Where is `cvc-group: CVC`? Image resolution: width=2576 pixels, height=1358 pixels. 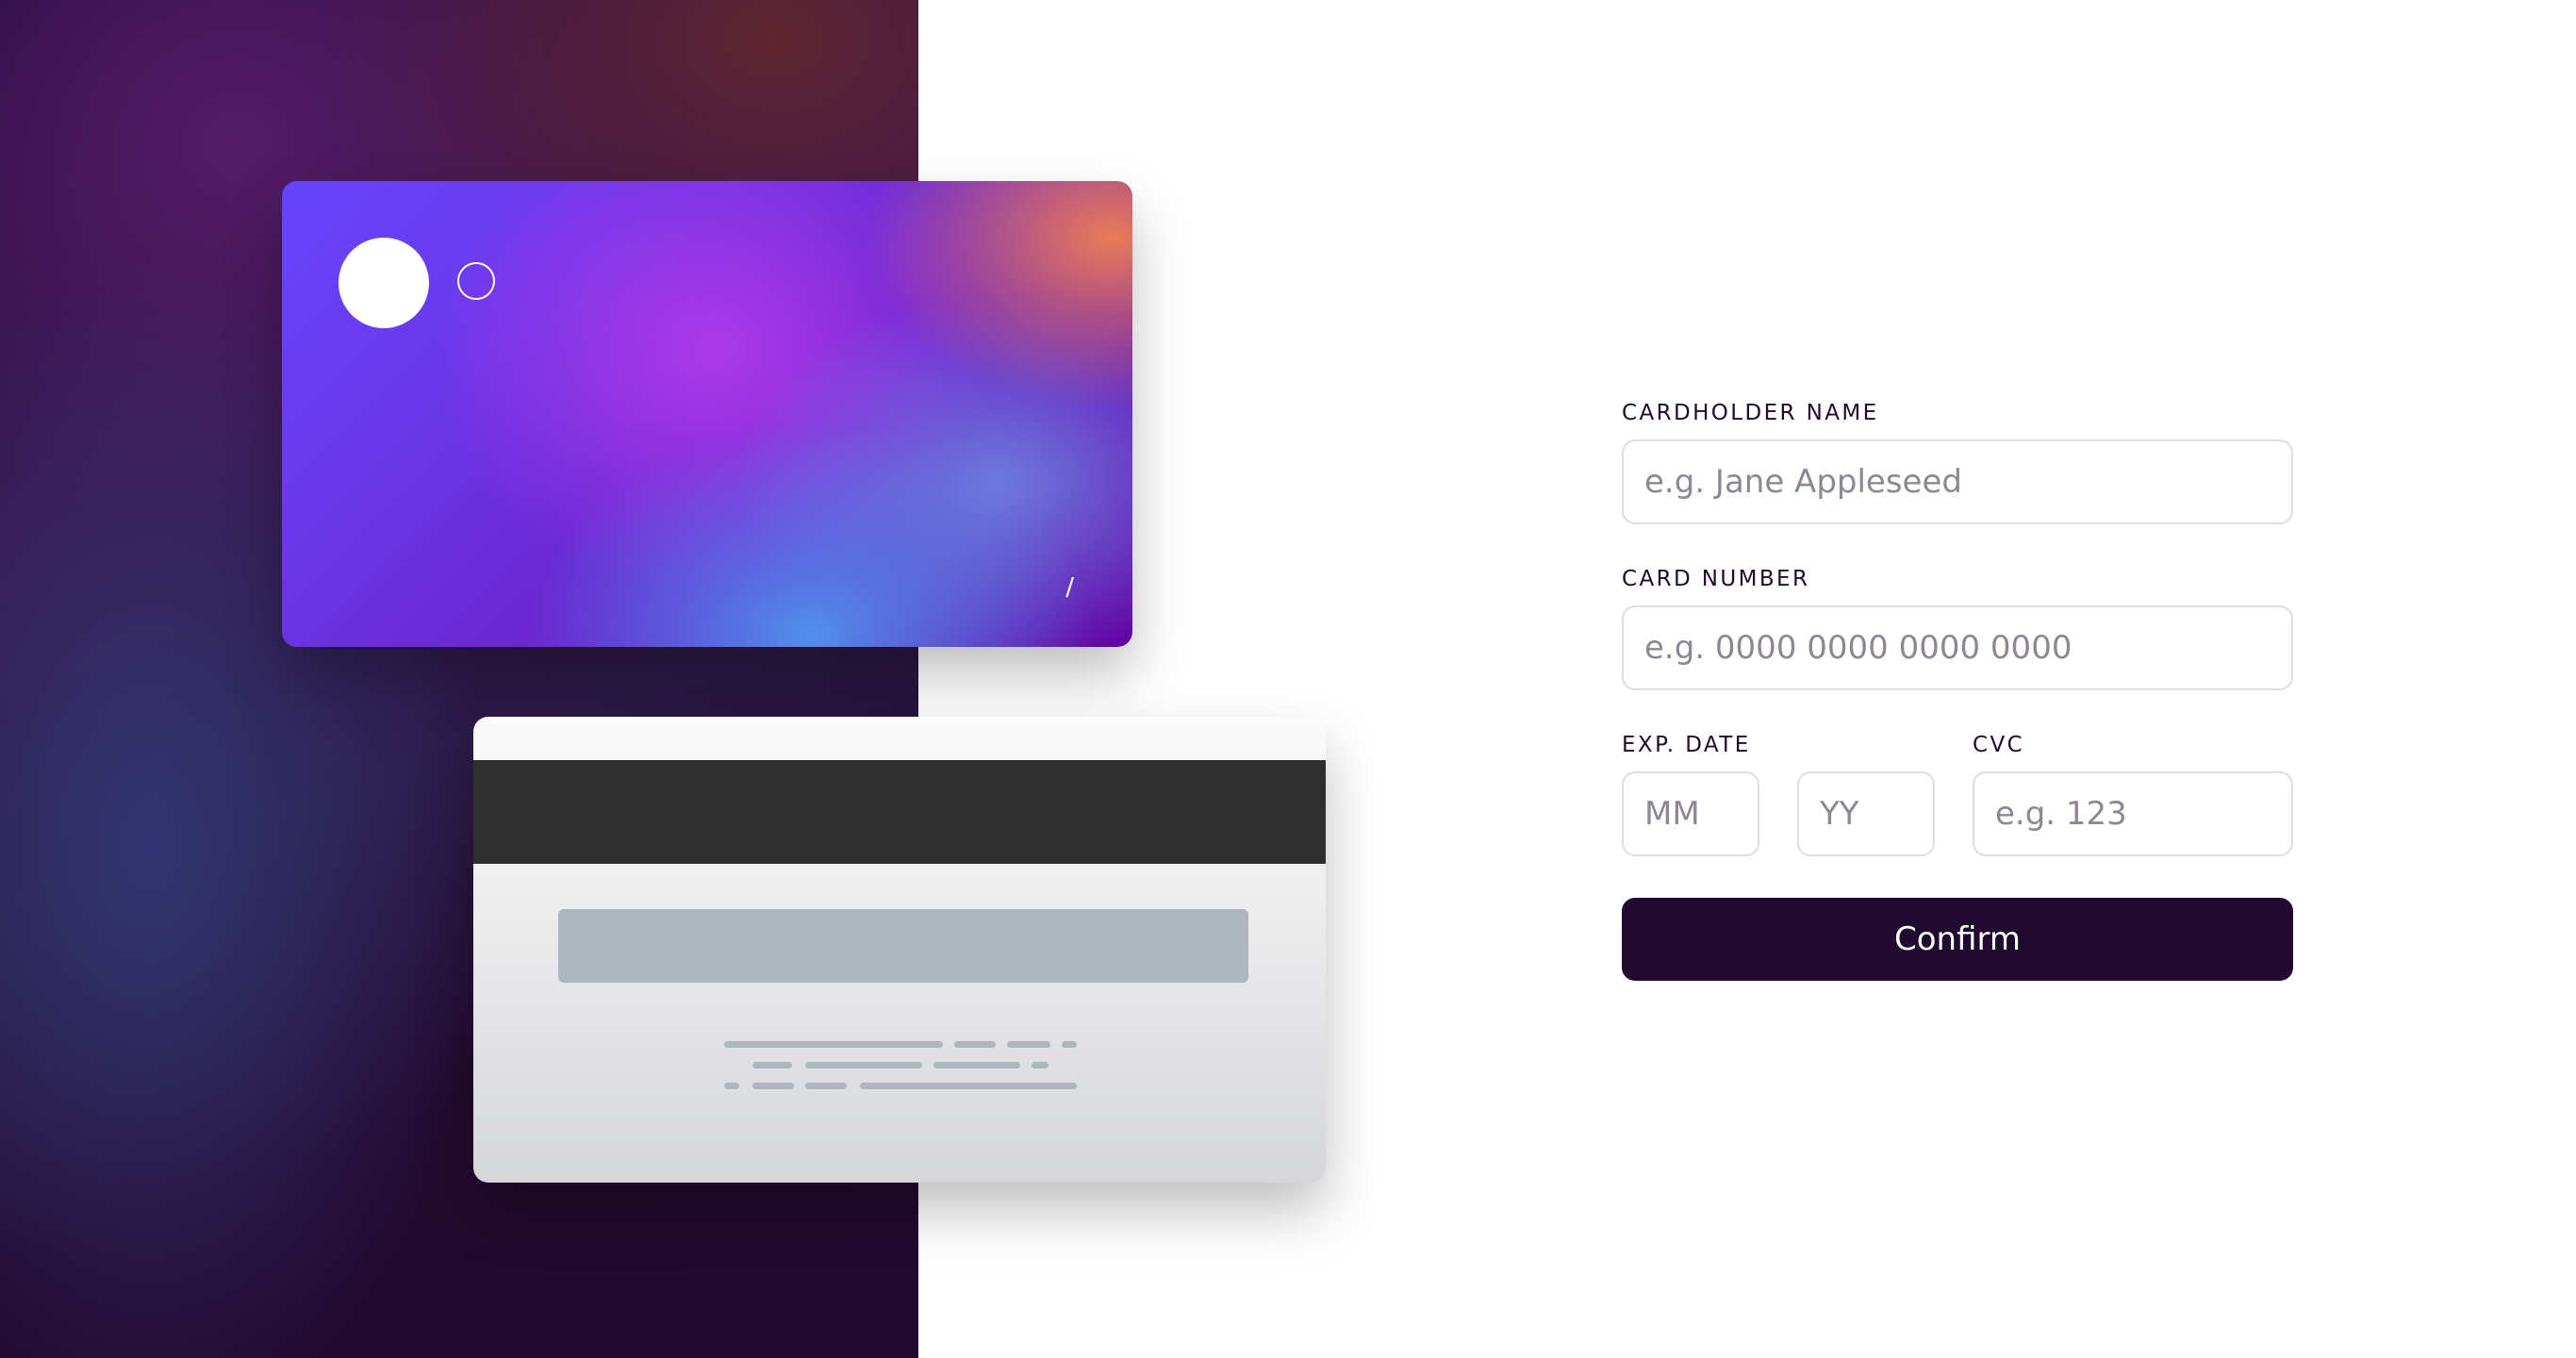
cvc-group: CVC is located at coordinates (2133, 794).